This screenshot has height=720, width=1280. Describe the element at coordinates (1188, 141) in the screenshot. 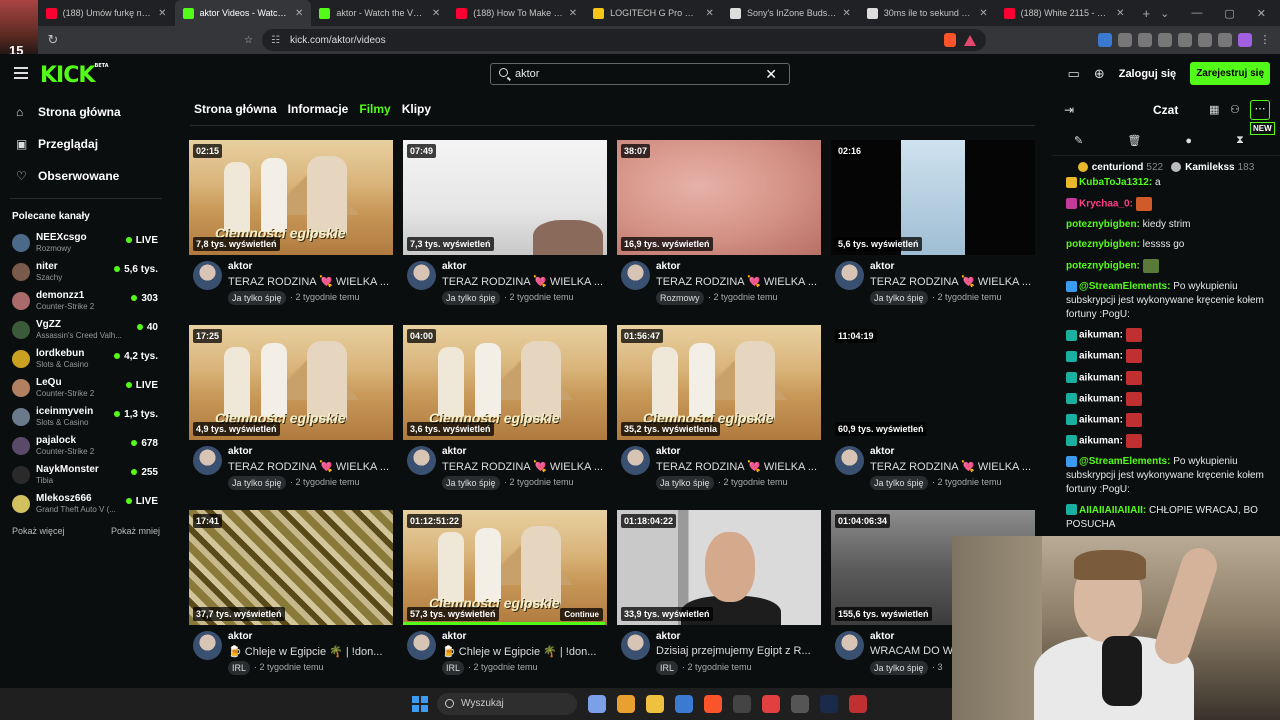

I see `chat-bubble-icon: ●` at that location.